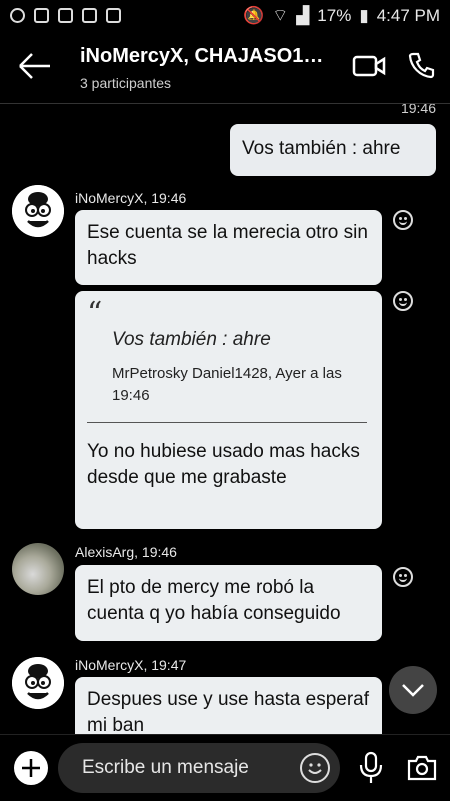  What do you see at coordinates (95, 313) in the screenshot?
I see `quote-icon: “` at bounding box center [95, 313].